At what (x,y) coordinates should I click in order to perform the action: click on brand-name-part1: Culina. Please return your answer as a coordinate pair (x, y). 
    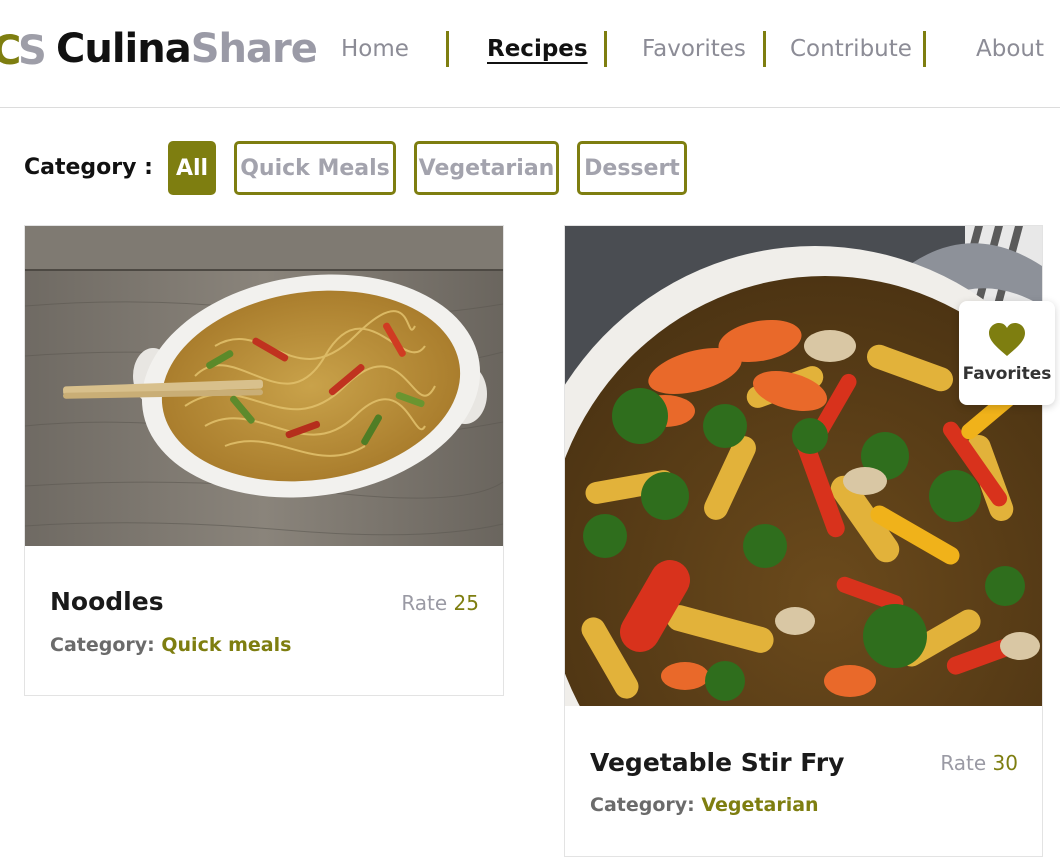
    Looking at the image, I should click on (124, 49).